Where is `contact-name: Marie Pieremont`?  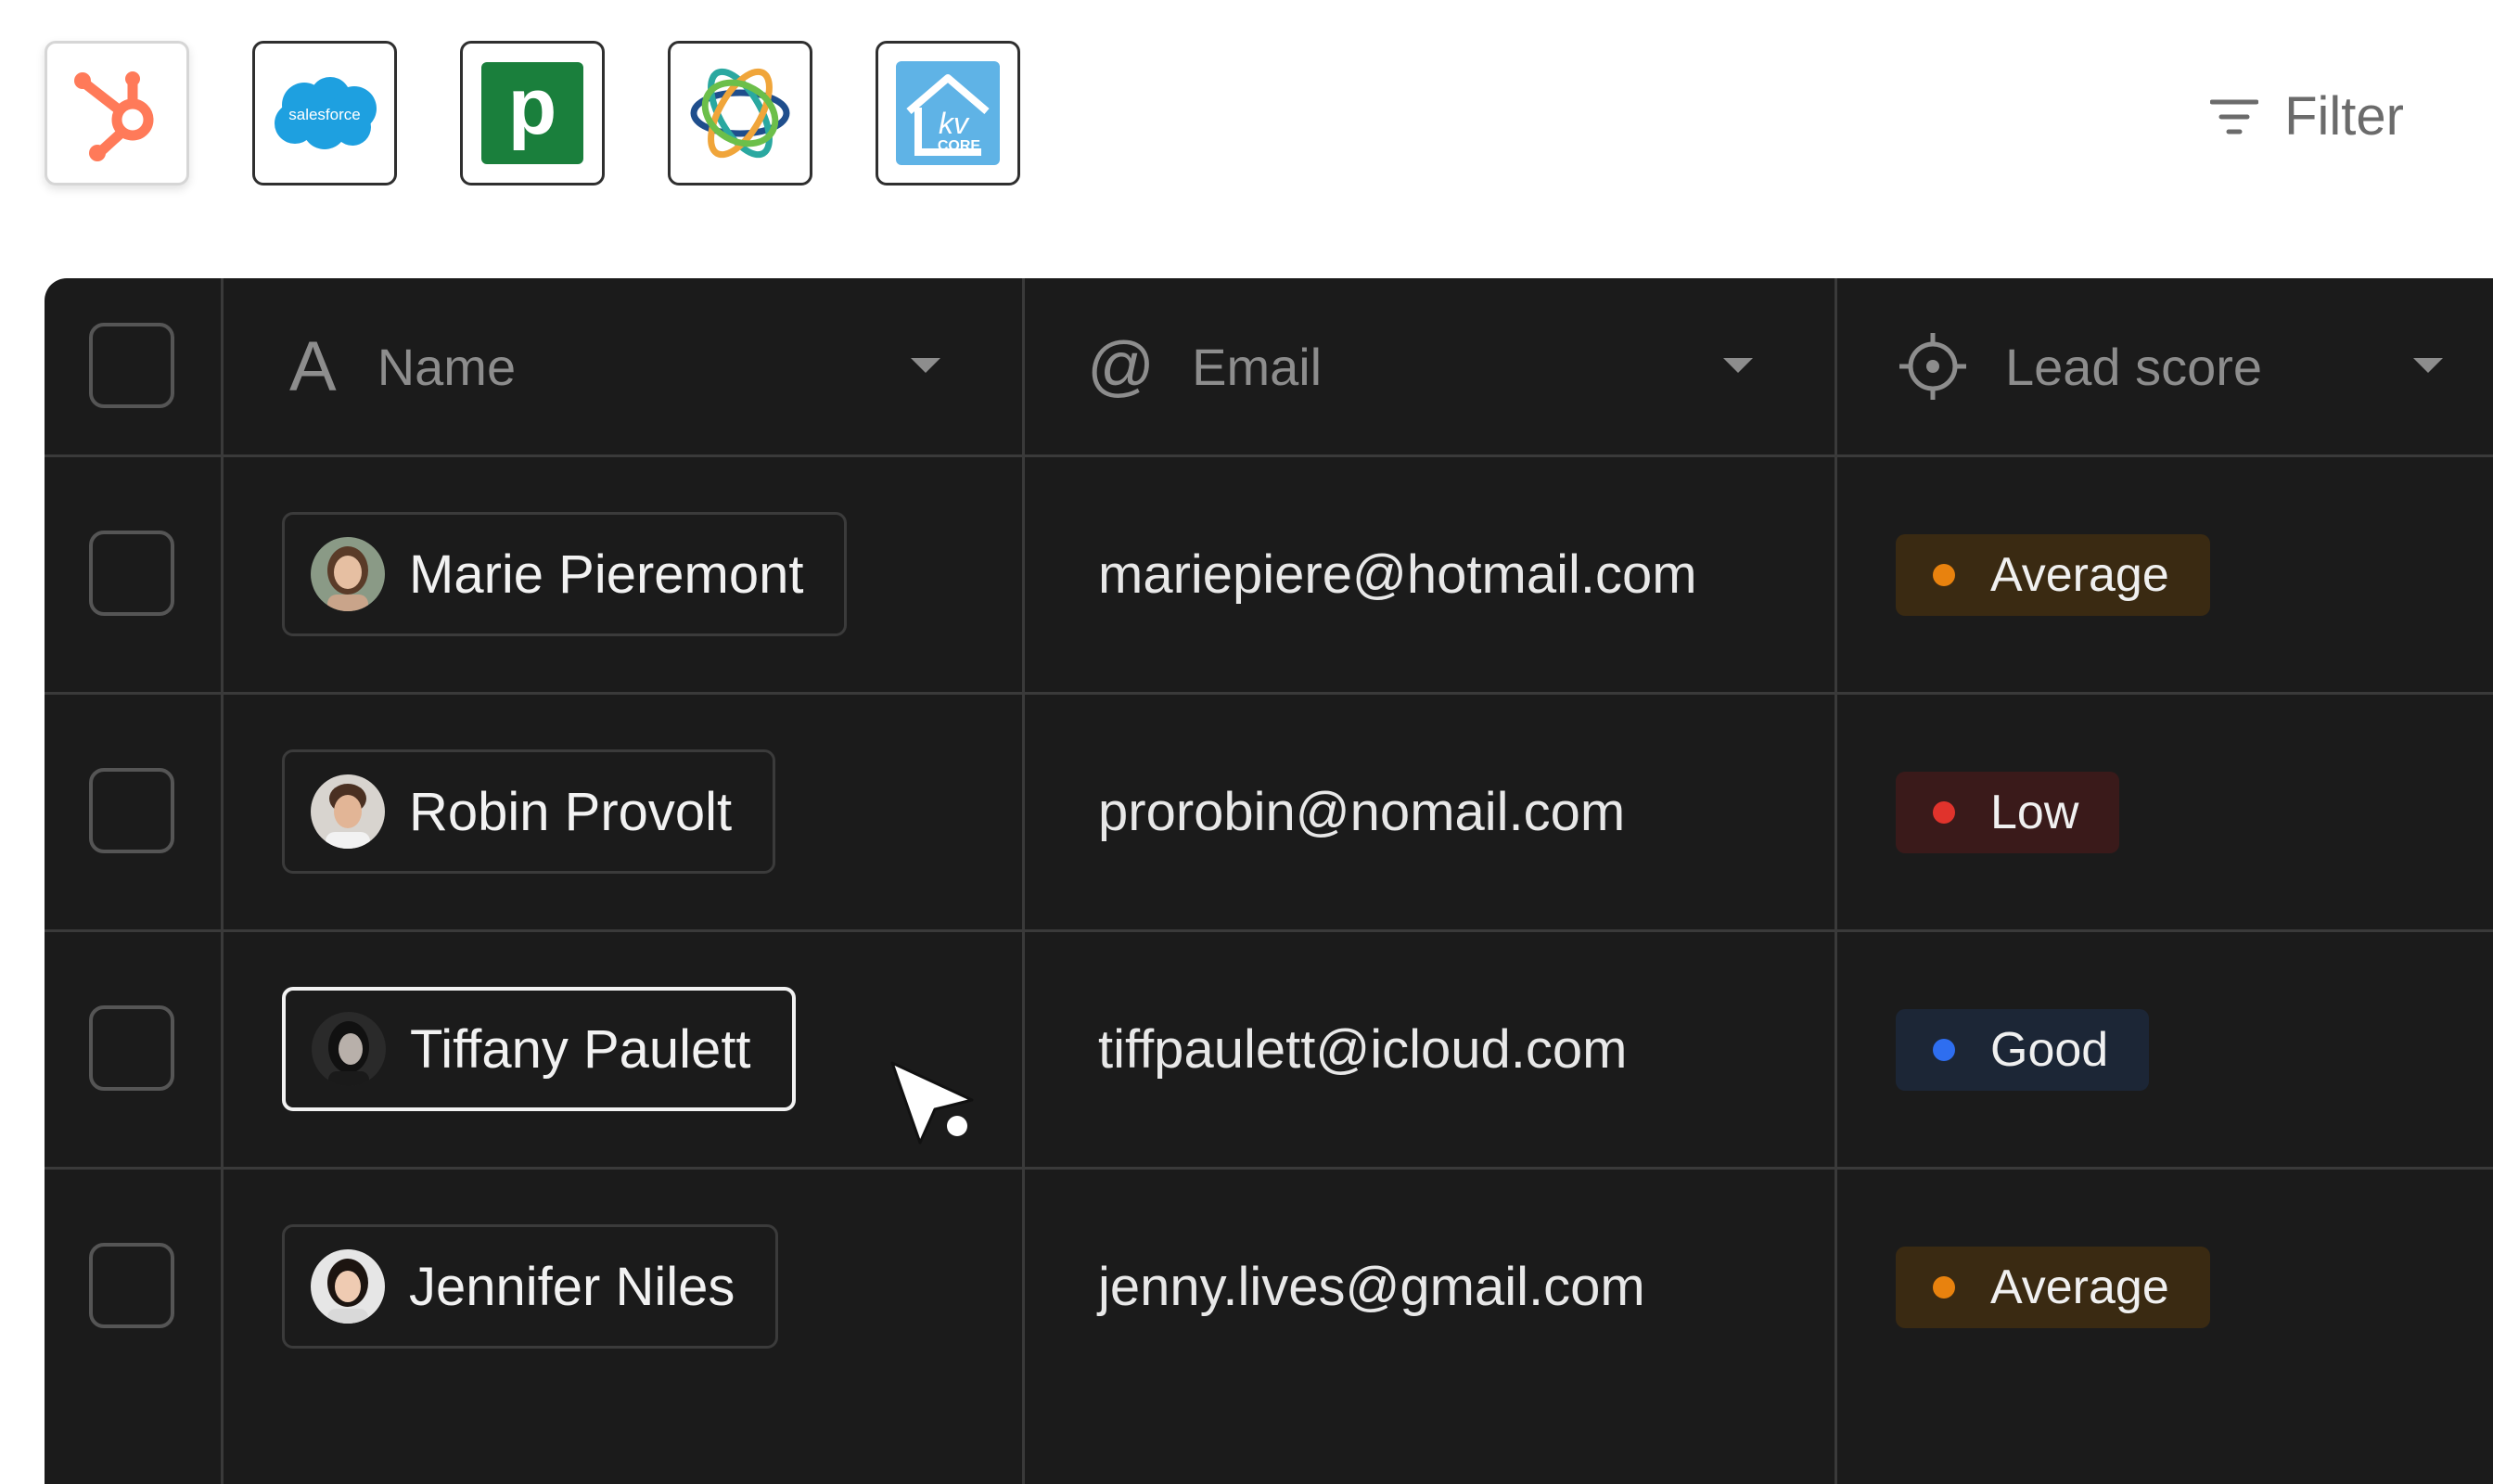
contact-name: Marie Pieremont is located at coordinates (606, 574).